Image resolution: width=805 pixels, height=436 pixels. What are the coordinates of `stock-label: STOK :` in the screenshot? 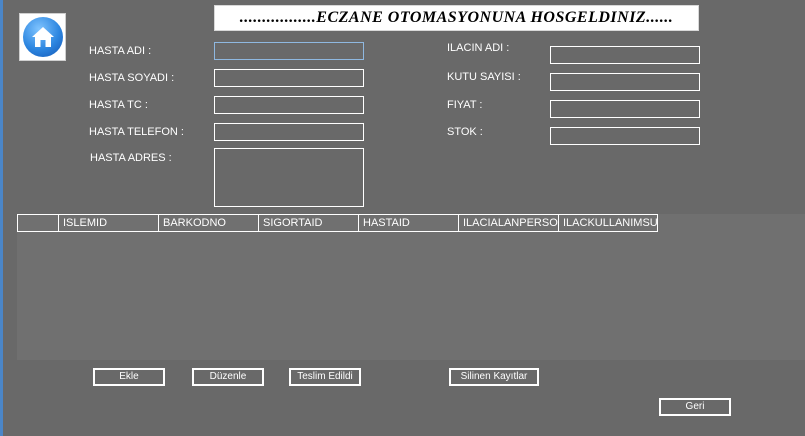 It's located at (465, 132).